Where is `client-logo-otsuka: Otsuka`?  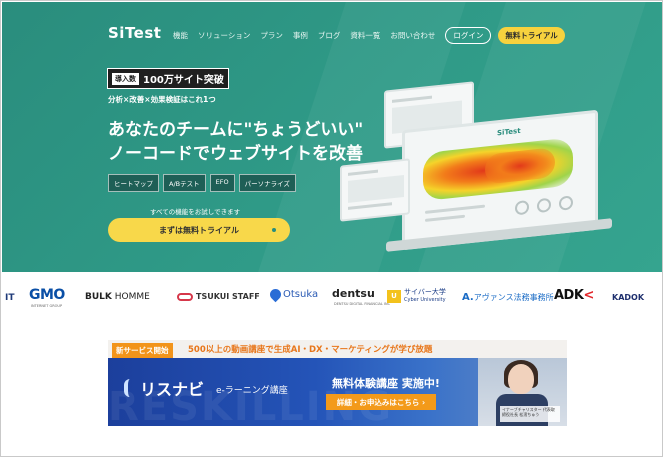 client-logo-otsuka: Otsuka is located at coordinates (293, 294).